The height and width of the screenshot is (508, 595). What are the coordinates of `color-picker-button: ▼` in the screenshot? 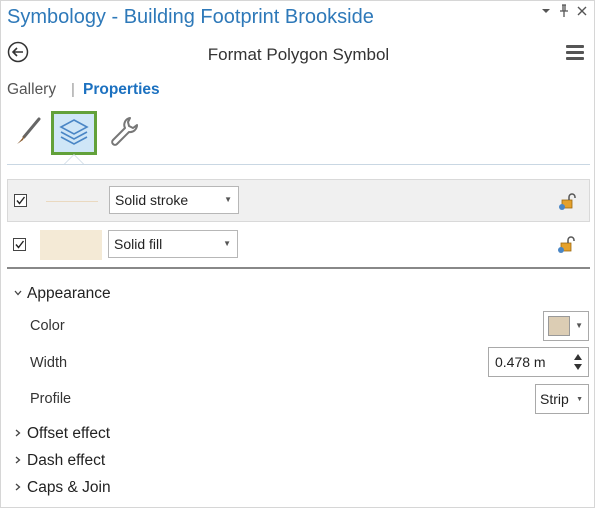 It's located at (566, 326).